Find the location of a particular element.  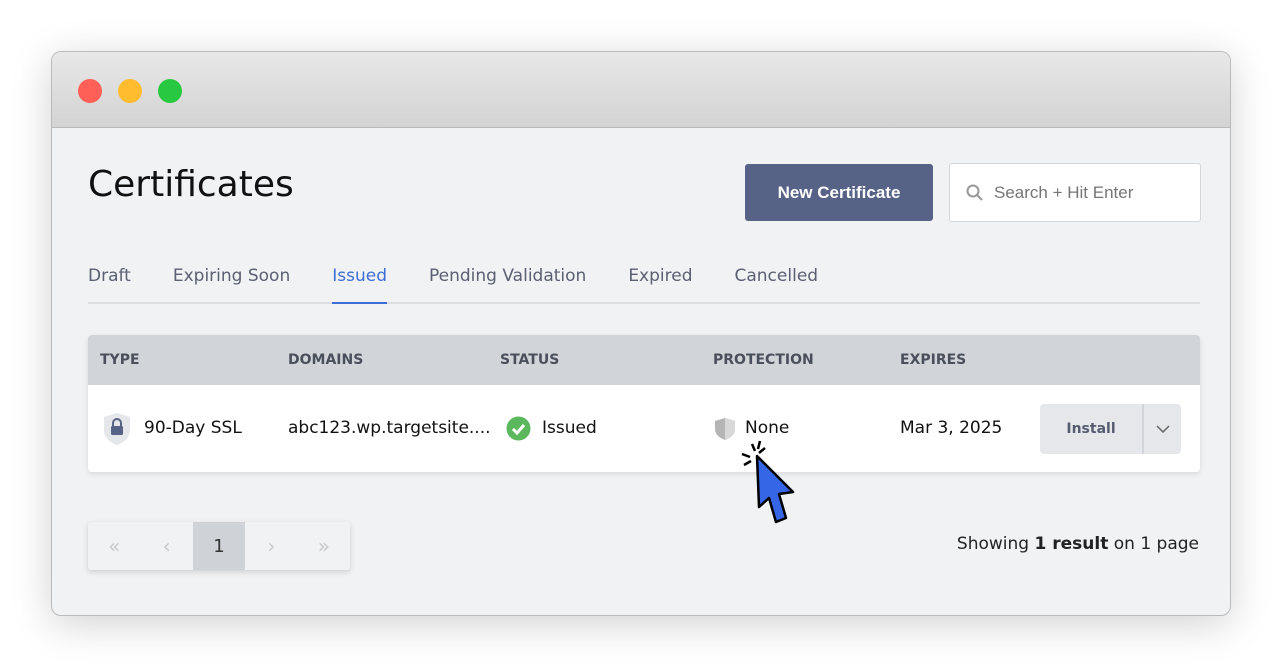

table-header: TYPE DOMAINS STATUS PROTECTION EXPIRES is located at coordinates (644, 360).